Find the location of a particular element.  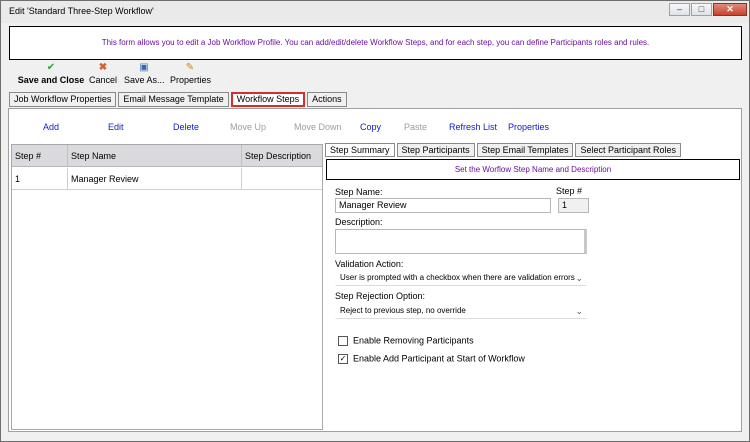

window-controls: – □ ✕ is located at coordinates (708, 9).